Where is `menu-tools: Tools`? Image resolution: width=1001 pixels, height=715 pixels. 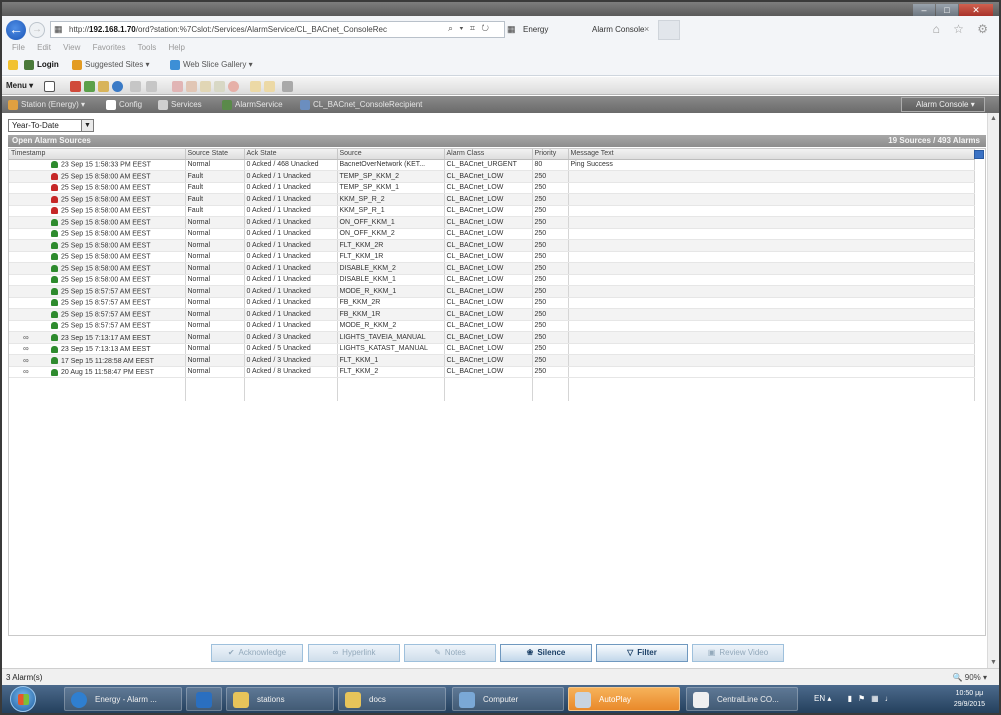
menu-tools: Tools is located at coordinates (147, 47).